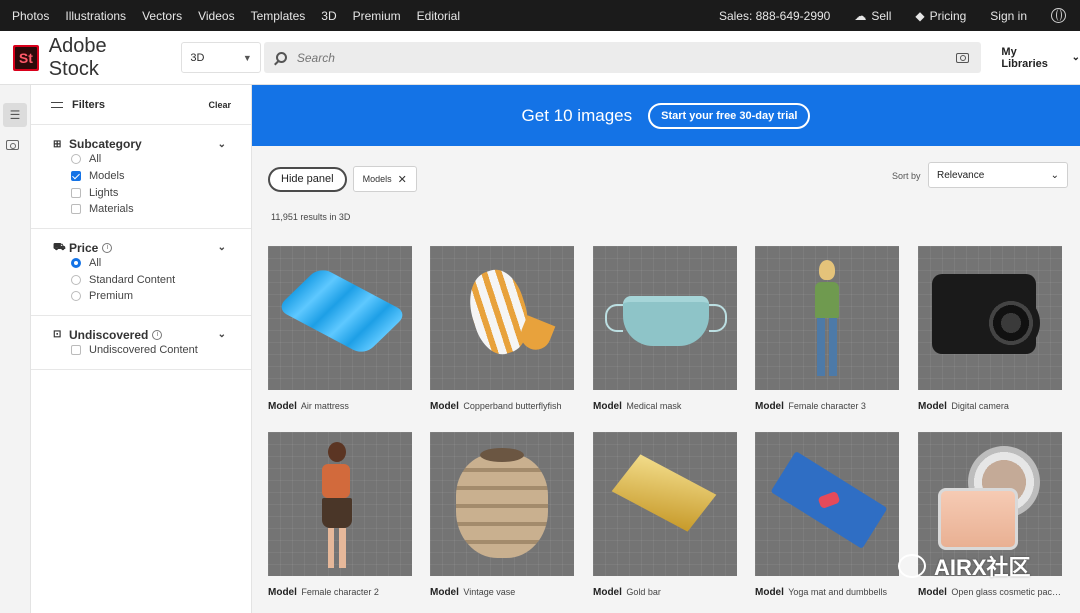 The image size is (1080, 613). I want to click on undiscovered-option: Undiscovered Content, so click(161, 350).